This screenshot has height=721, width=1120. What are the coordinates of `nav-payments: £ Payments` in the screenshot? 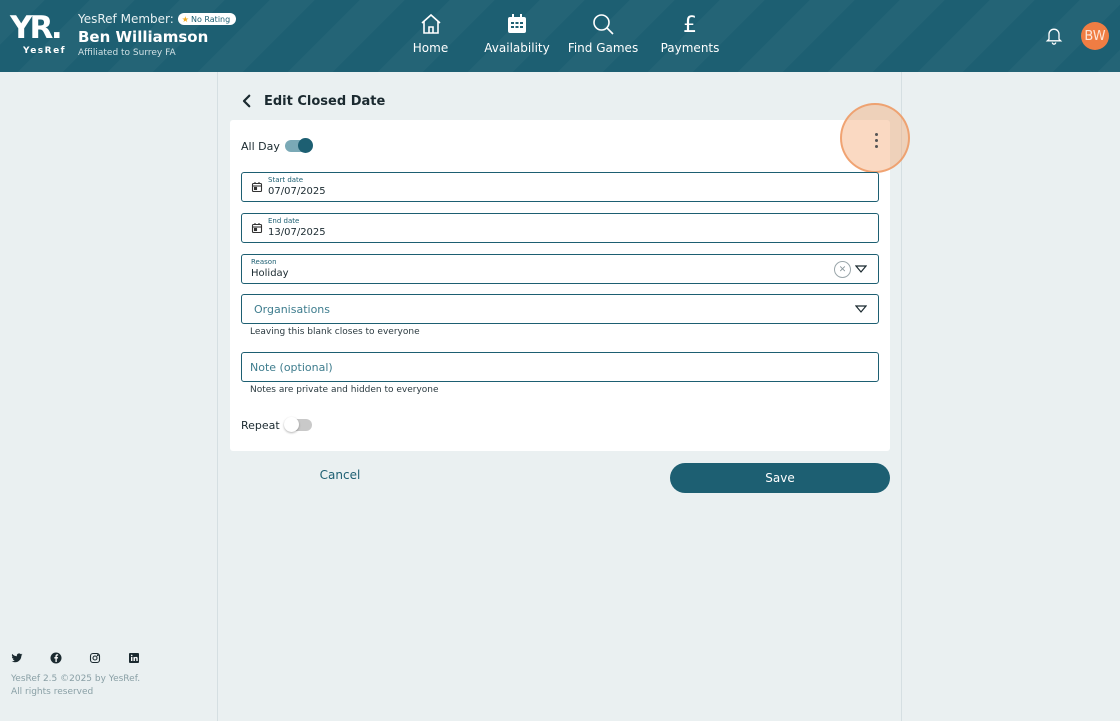 It's located at (690, 33).